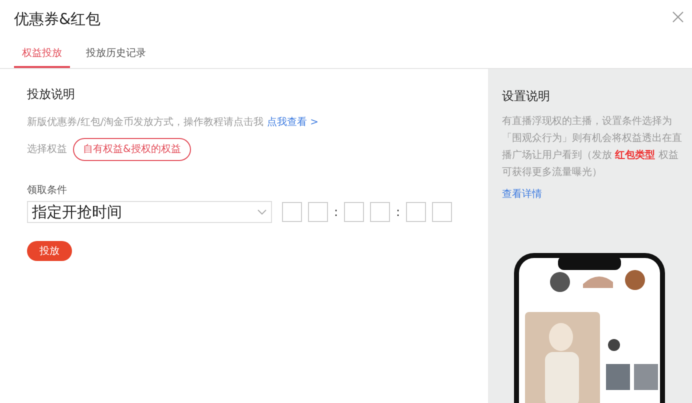 The height and width of the screenshot is (403, 692). What do you see at coordinates (47, 191) in the screenshot?
I see `field-label: 领取条件` at bounding box center [47, 191].